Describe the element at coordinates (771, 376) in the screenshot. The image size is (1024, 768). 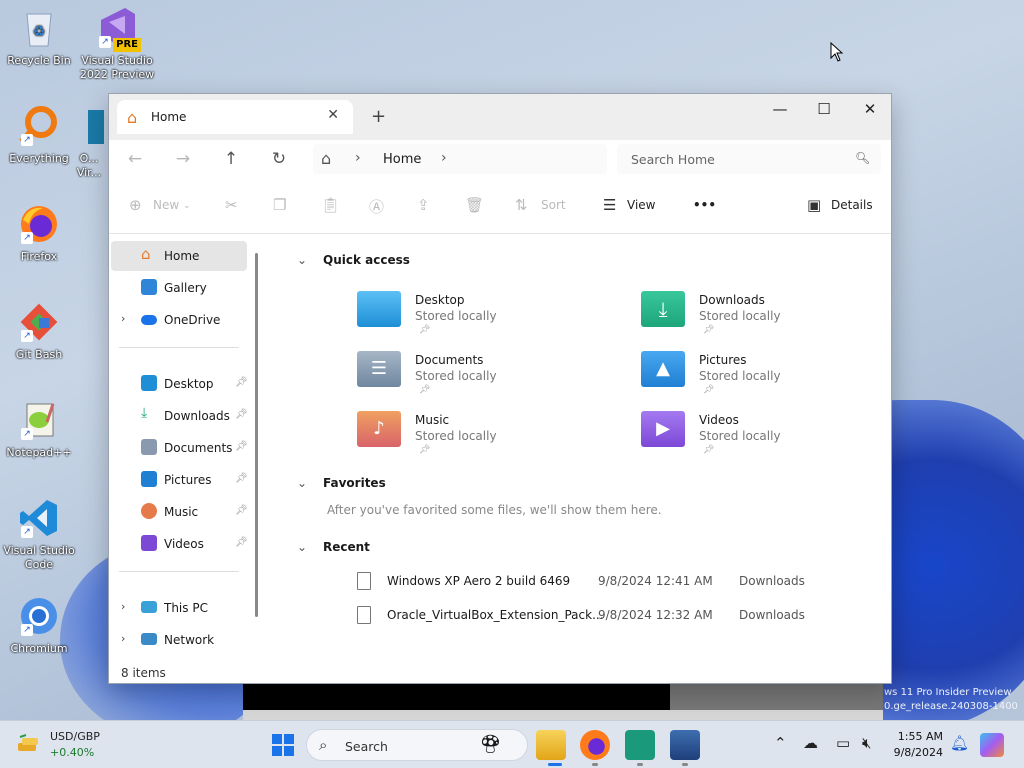
I see `folder-pictures: ▲ Pictures Stored locally 📌︎` at that location.